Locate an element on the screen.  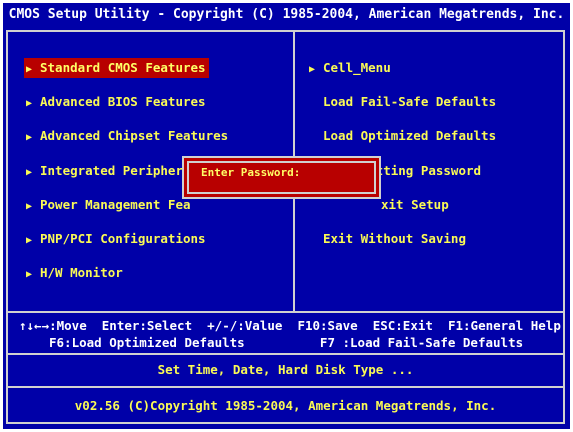
menu-item-label: Advanced Chipset Features is located at coordinates (134, 135).